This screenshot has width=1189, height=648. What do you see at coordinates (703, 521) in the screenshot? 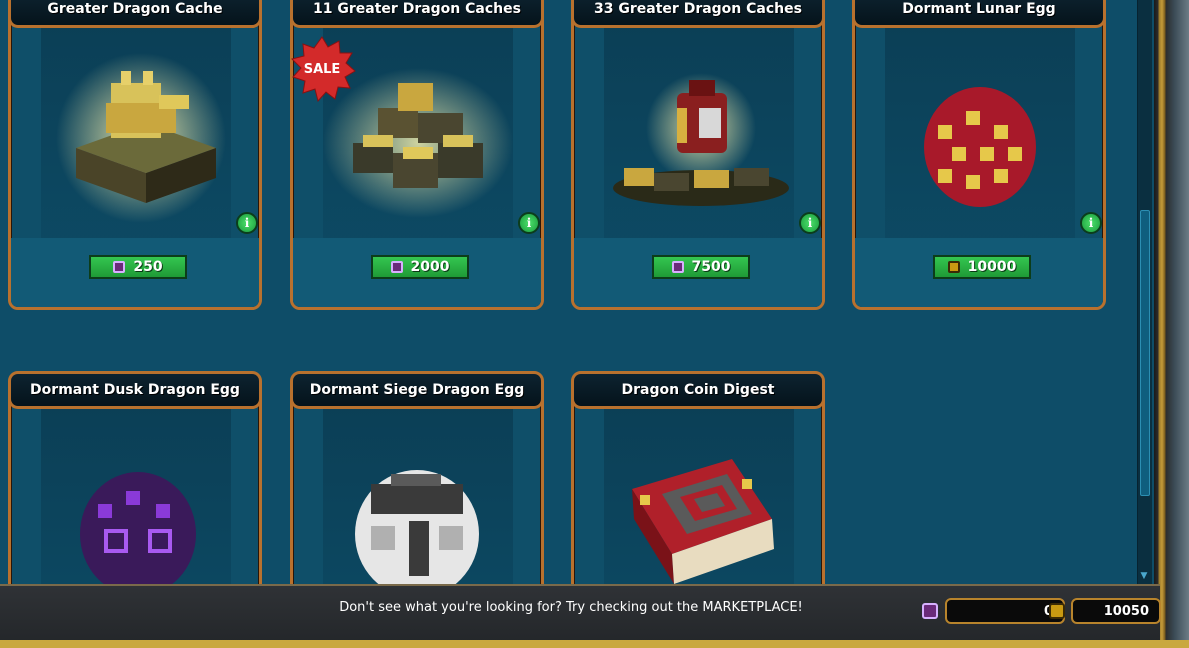
I see `dragon-coin-digest-image` at bounding box center [703, 521].